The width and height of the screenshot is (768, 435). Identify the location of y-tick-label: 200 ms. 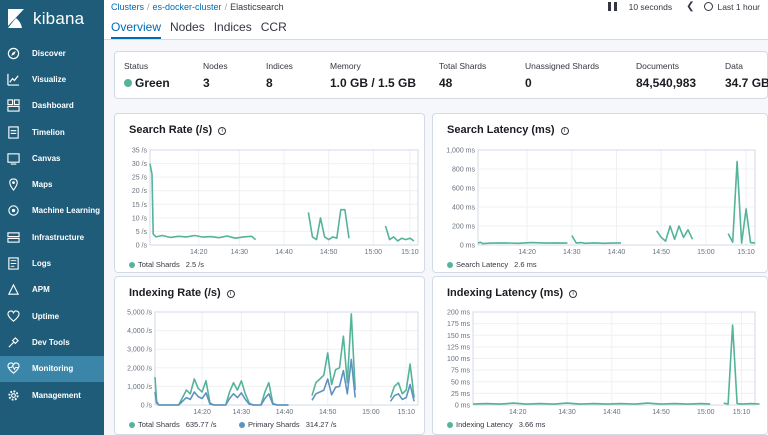
(463, 227).